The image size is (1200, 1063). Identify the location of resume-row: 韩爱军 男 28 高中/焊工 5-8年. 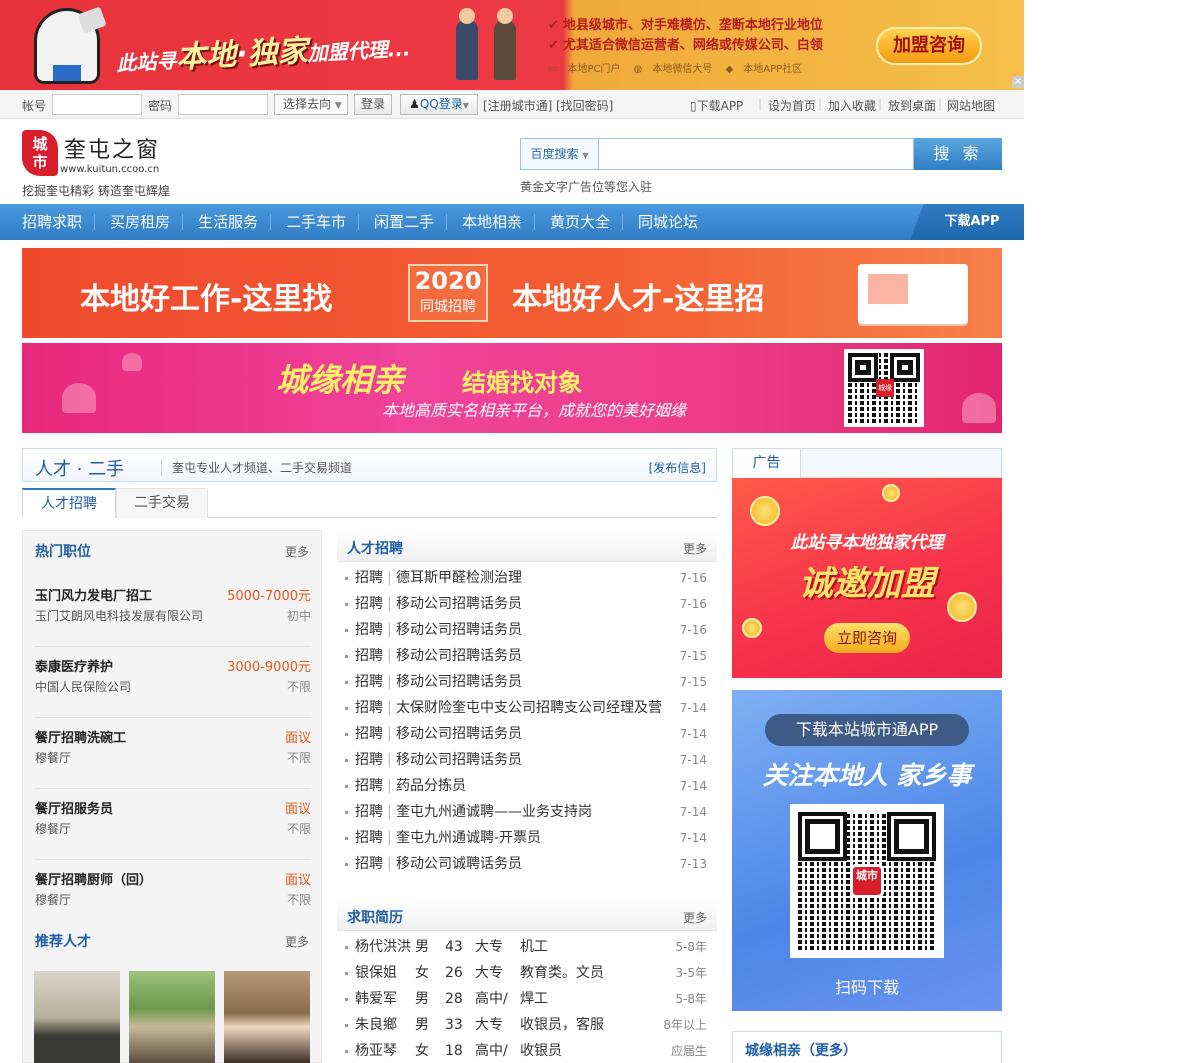
(526, 999).